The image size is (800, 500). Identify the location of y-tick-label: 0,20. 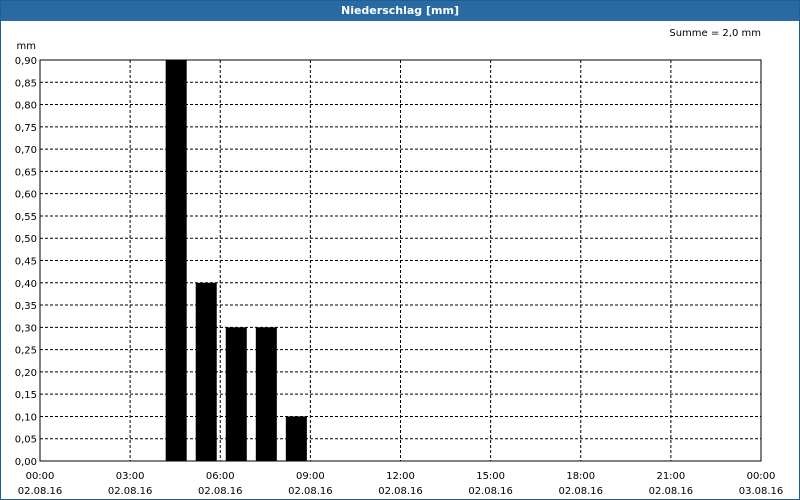
(26, 373).